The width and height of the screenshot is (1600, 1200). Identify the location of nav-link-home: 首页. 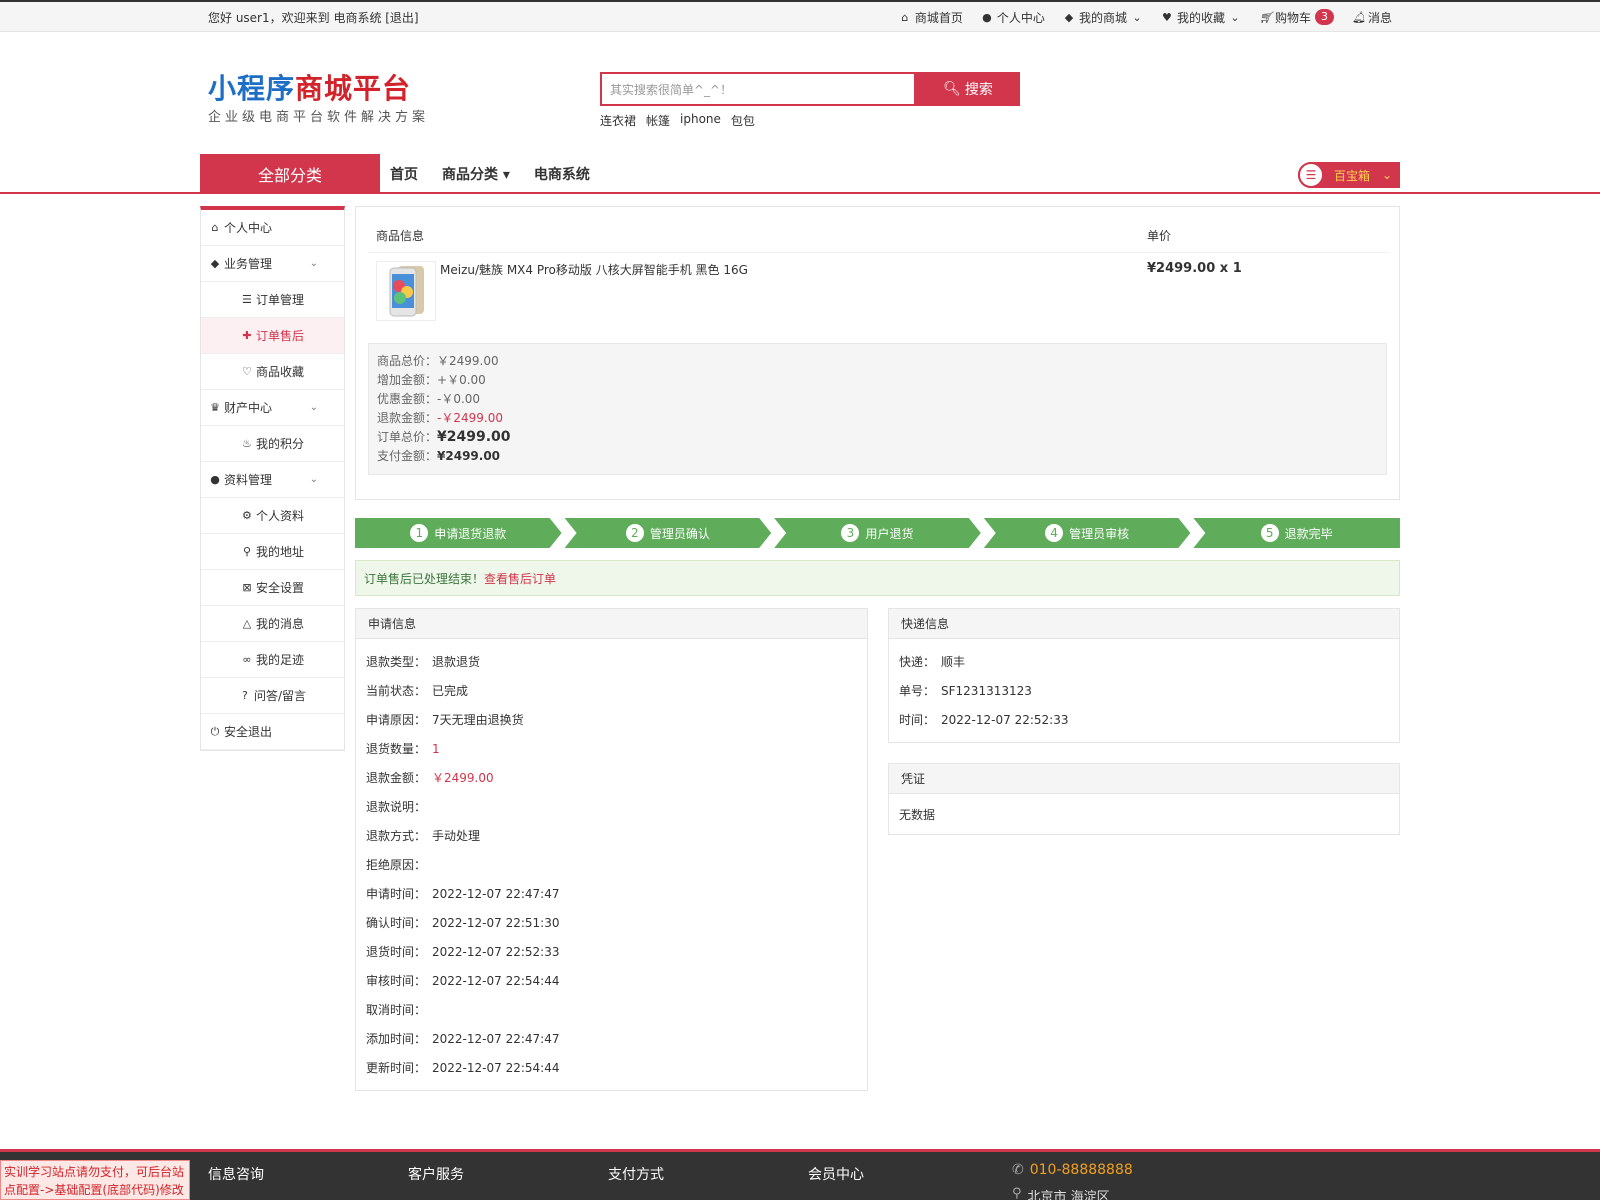
(404, 174).